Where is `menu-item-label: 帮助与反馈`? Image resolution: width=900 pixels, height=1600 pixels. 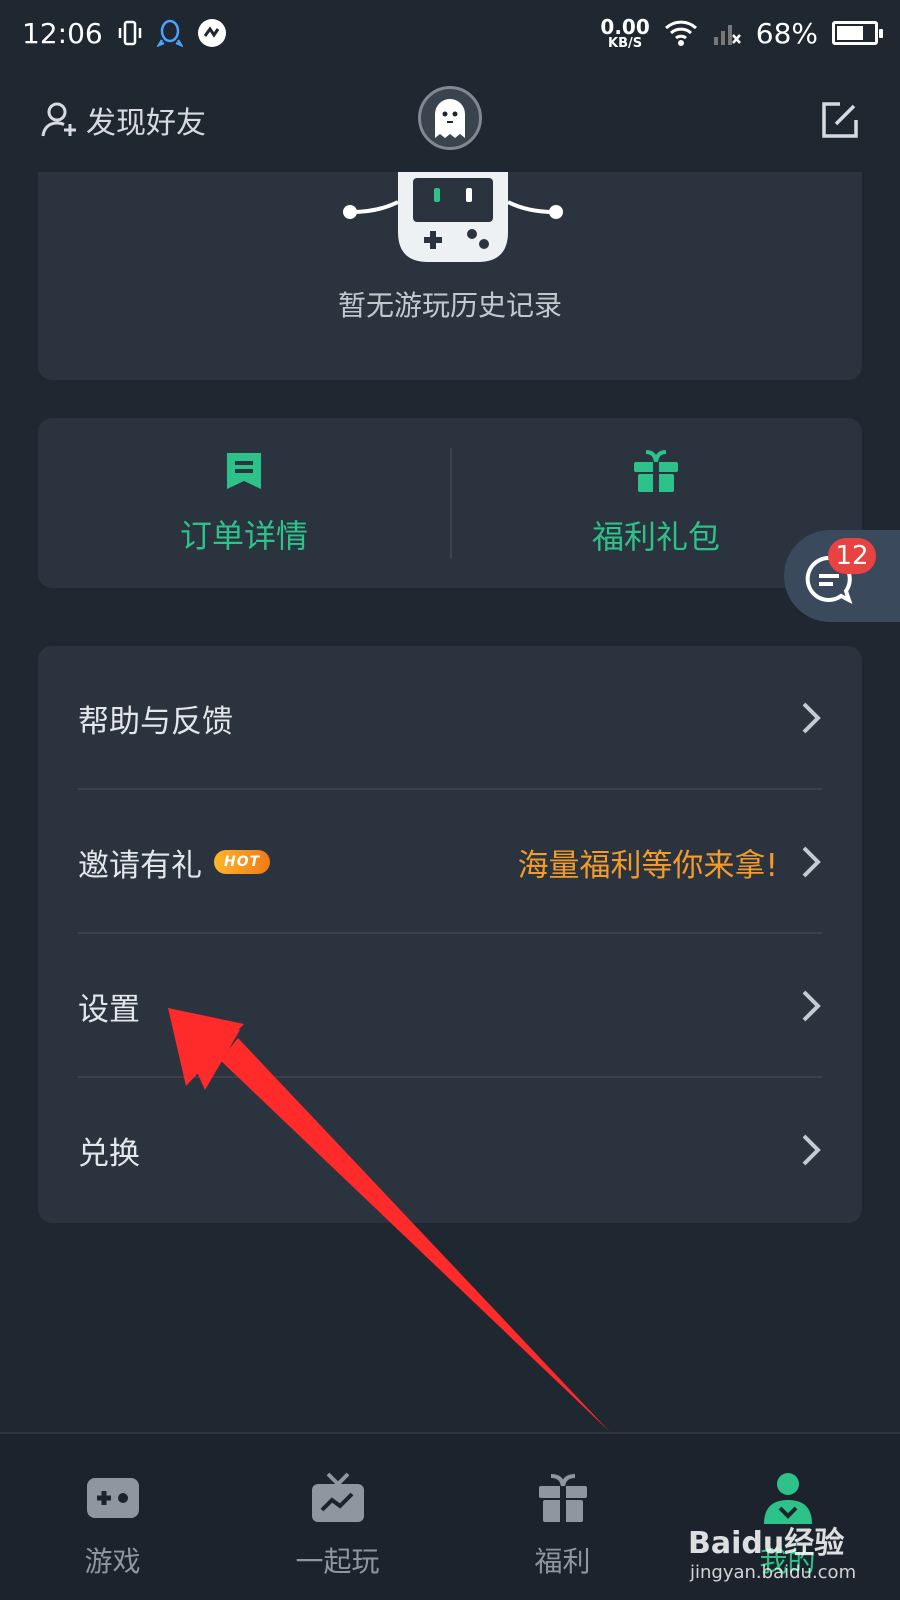 menu-item-label: 帮助与反馈 is located at coordinates (155, 721).